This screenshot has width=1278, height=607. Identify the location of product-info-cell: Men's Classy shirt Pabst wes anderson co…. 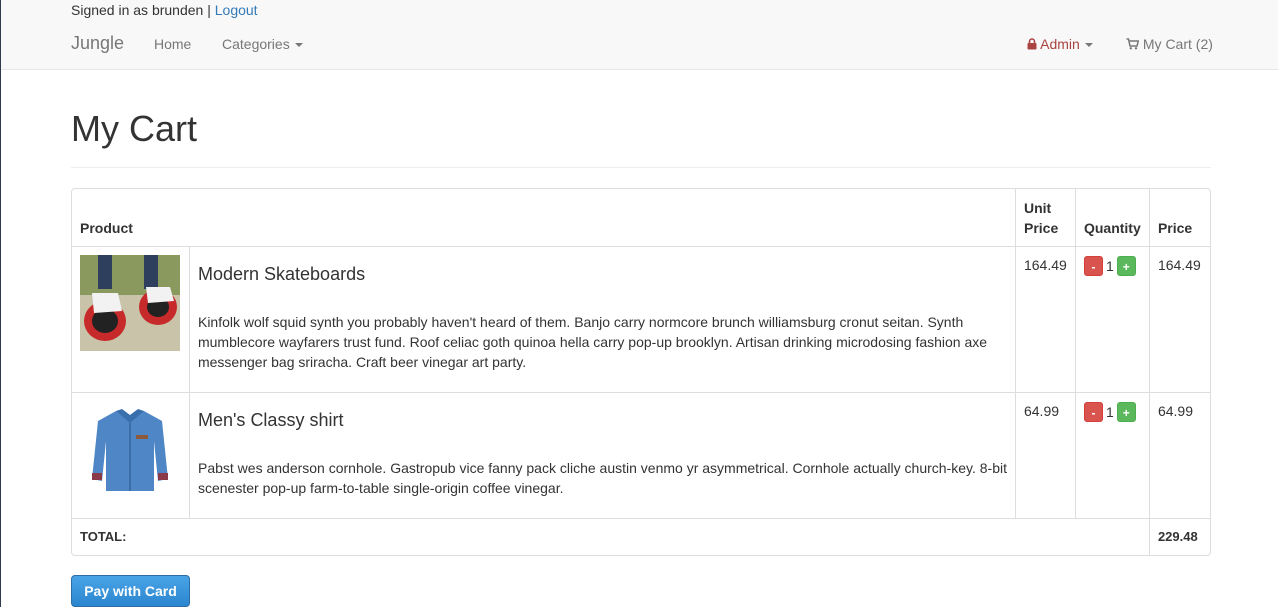
(601, 455).